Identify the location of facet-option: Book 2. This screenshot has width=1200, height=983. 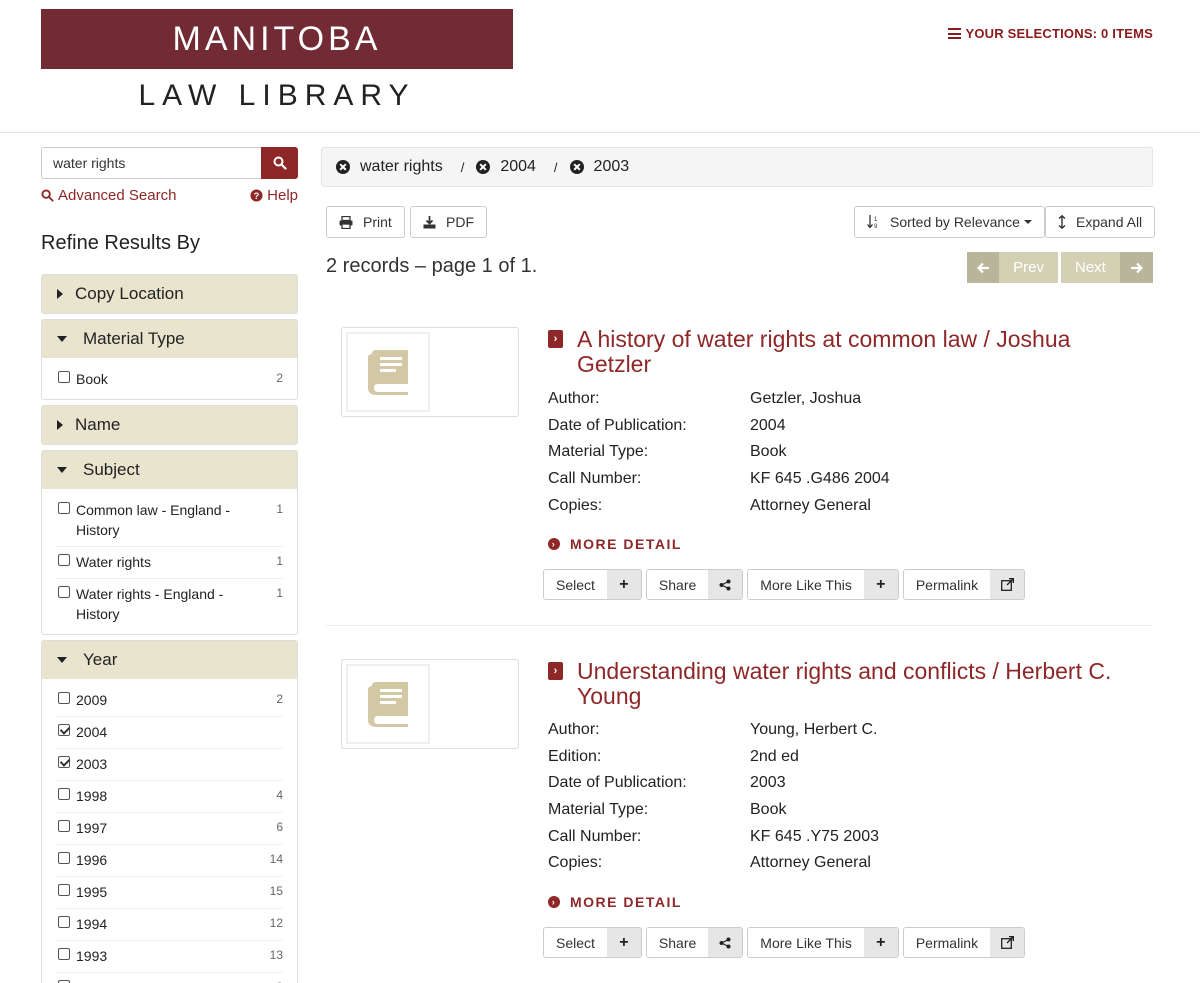
(169, 379).